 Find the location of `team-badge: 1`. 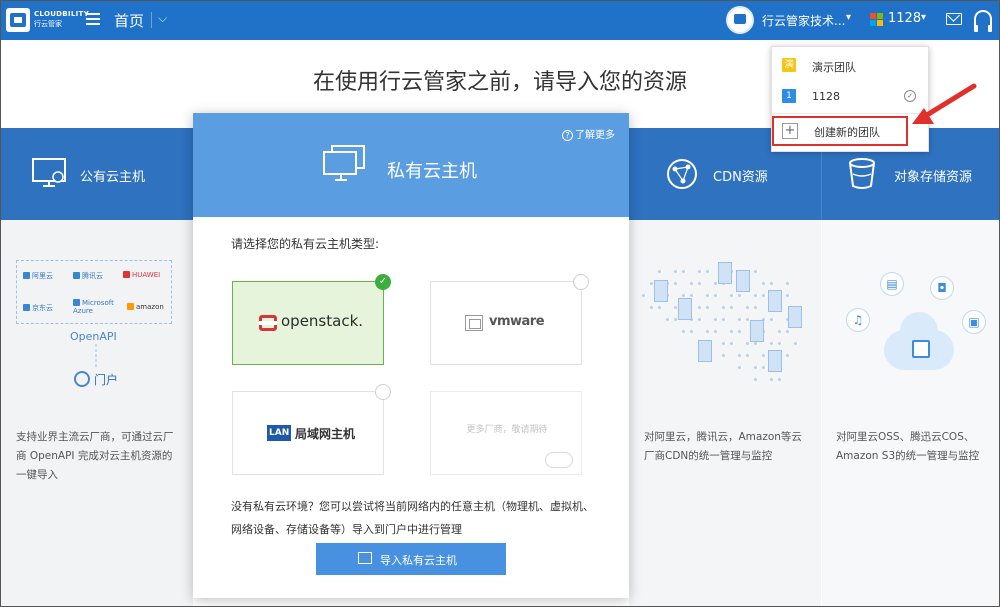

team-badge: 1 is located at coordinates (789, 96).